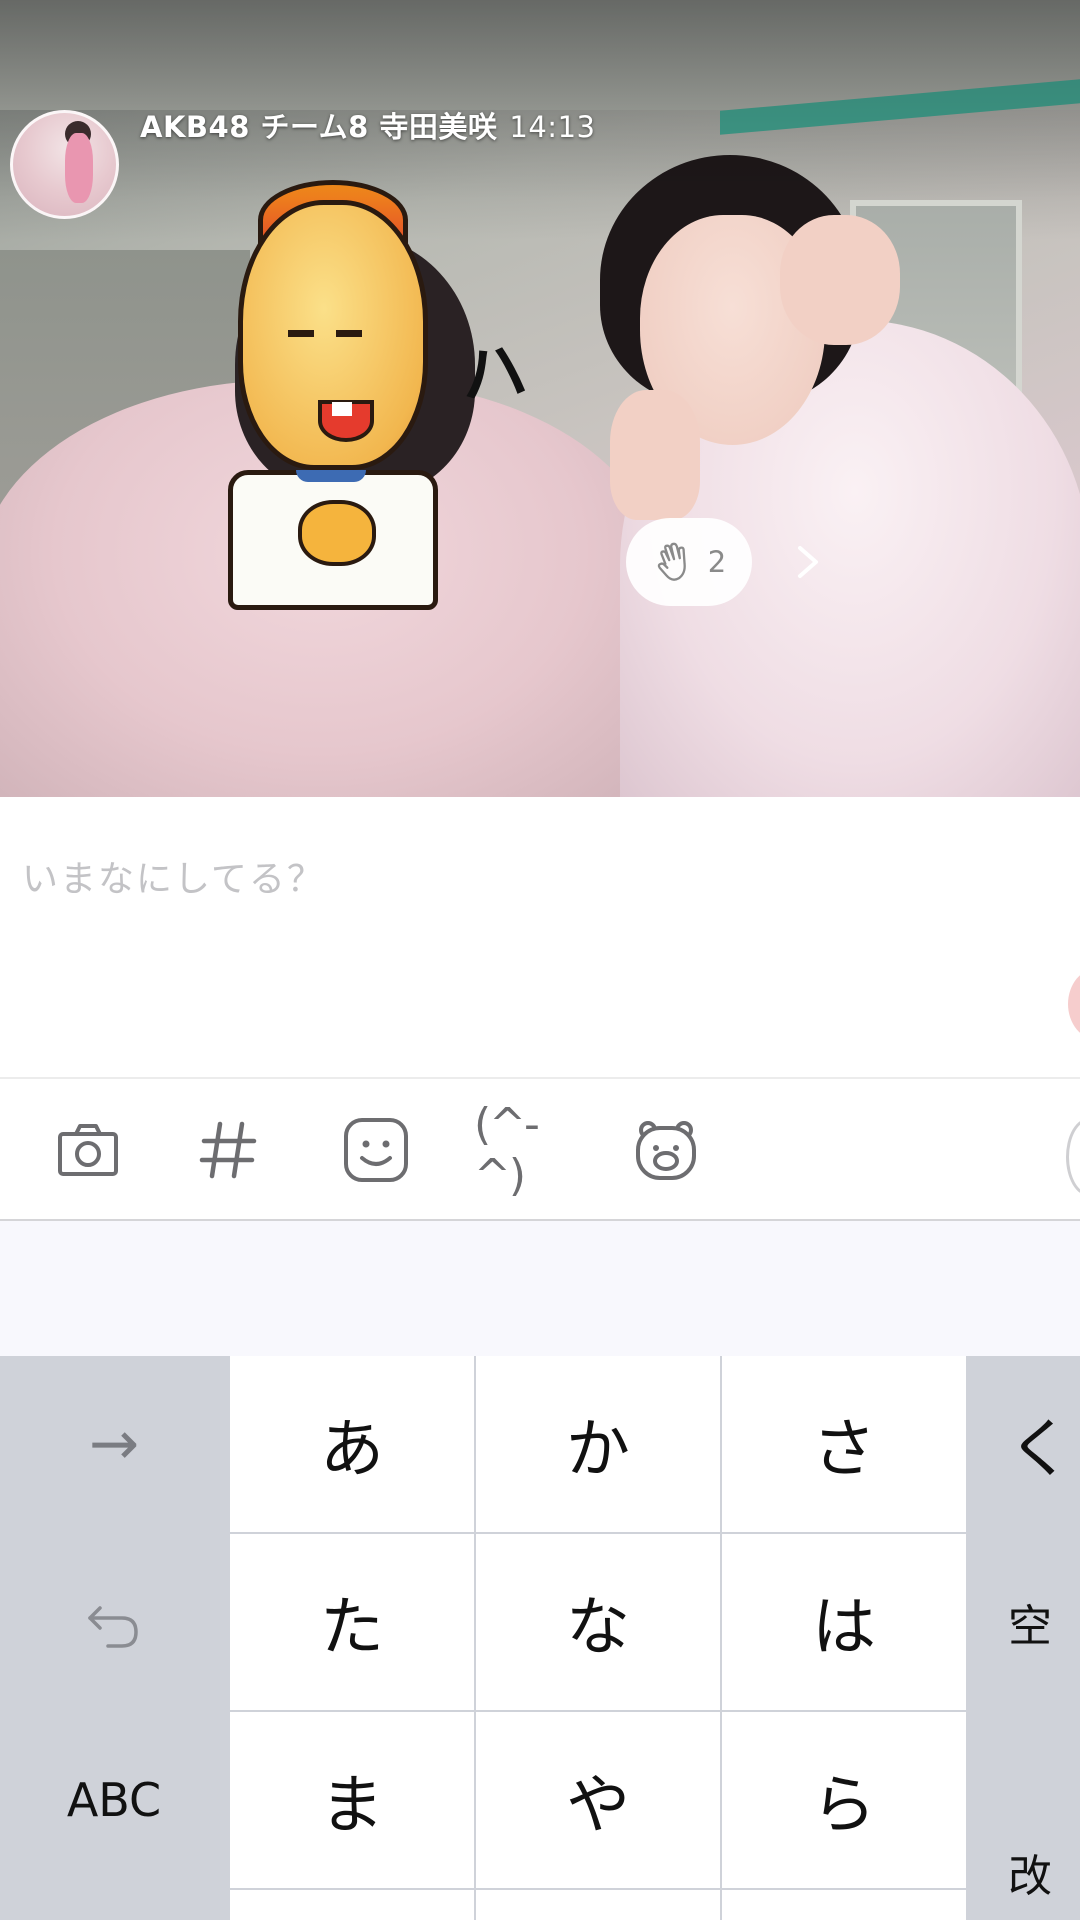 The image size is (1080, 1920). I want to click on key-label: 改, so click(1030, 1876).